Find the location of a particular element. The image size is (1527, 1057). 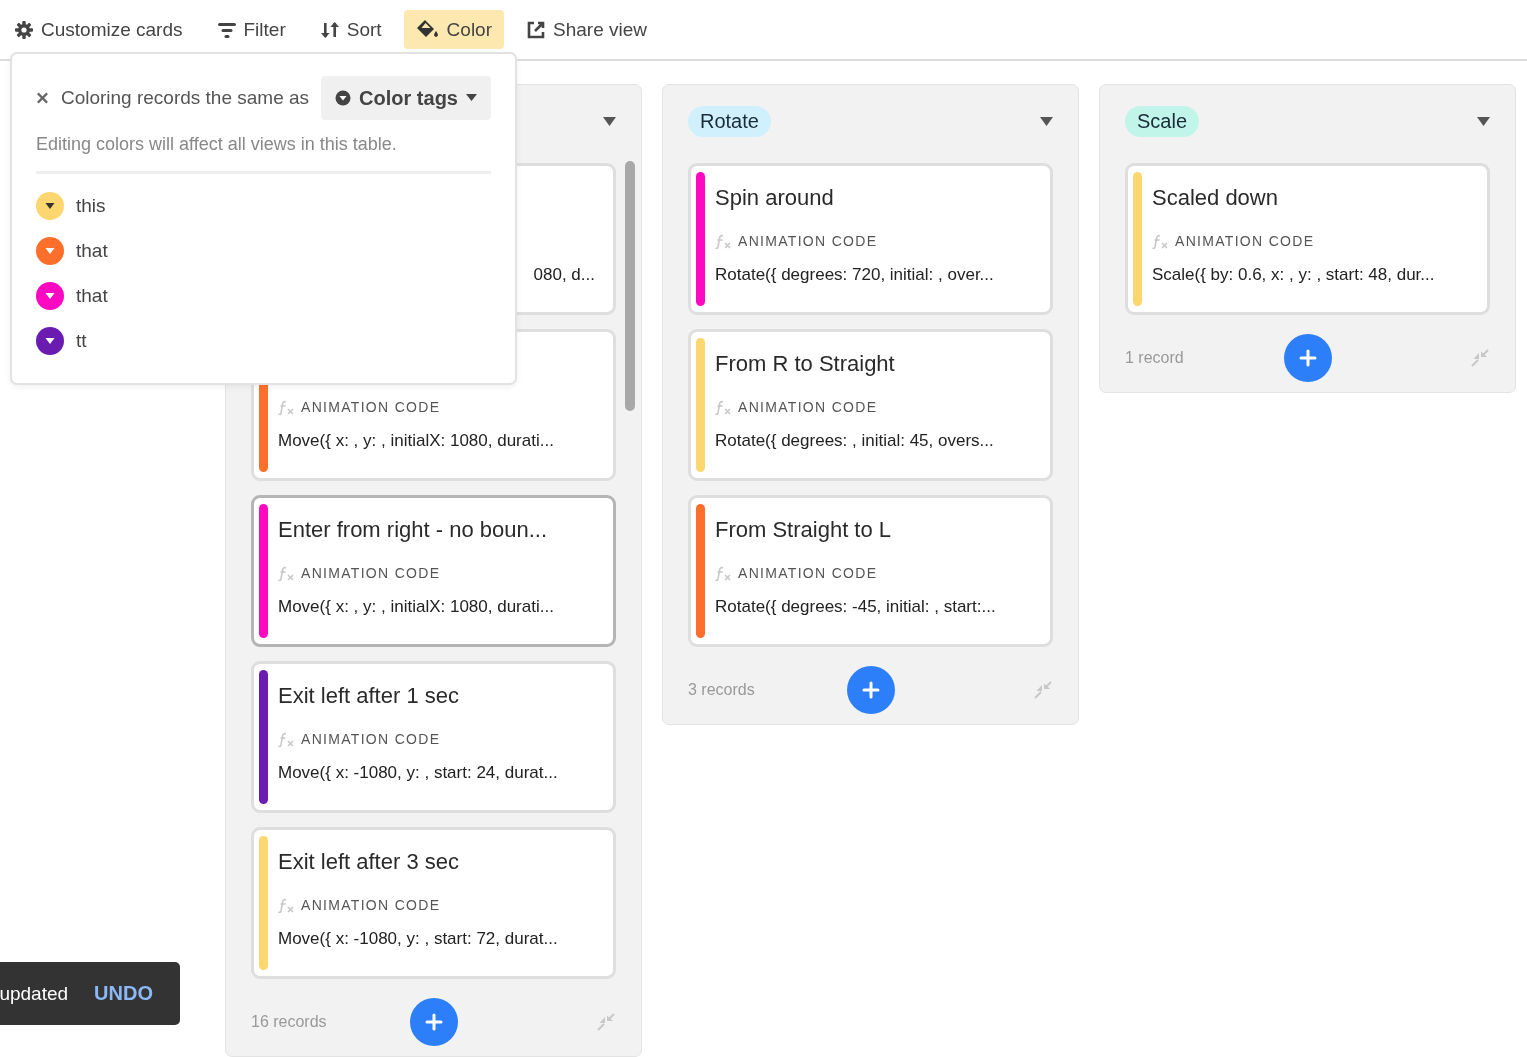

settings-icon is located at coordinates (24, 29).